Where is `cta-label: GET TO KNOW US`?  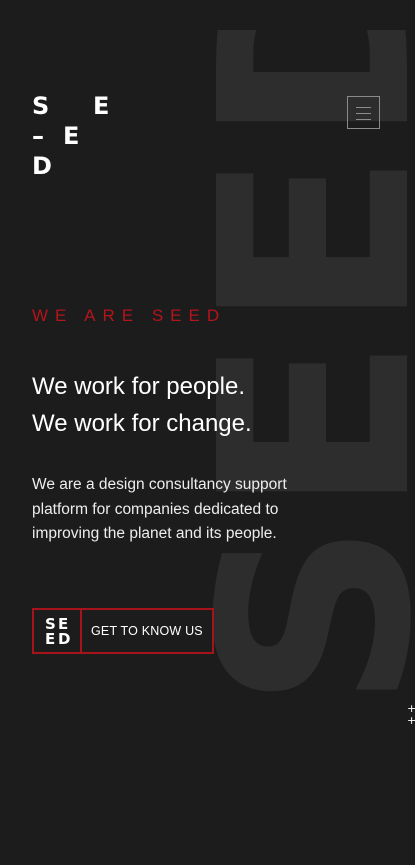 cta-label: GET TO KNOW US is located at coordinates (148, 631).